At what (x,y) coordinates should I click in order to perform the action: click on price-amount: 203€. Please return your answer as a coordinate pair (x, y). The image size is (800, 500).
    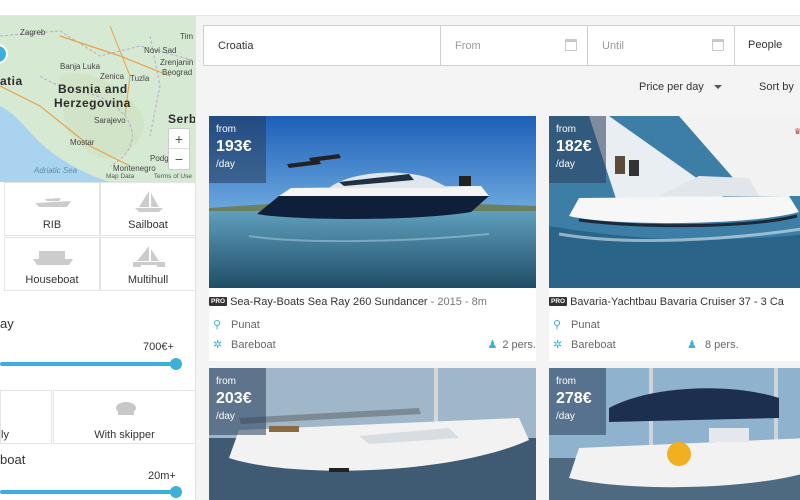
    Looking at the image, I should click on (234, 398).